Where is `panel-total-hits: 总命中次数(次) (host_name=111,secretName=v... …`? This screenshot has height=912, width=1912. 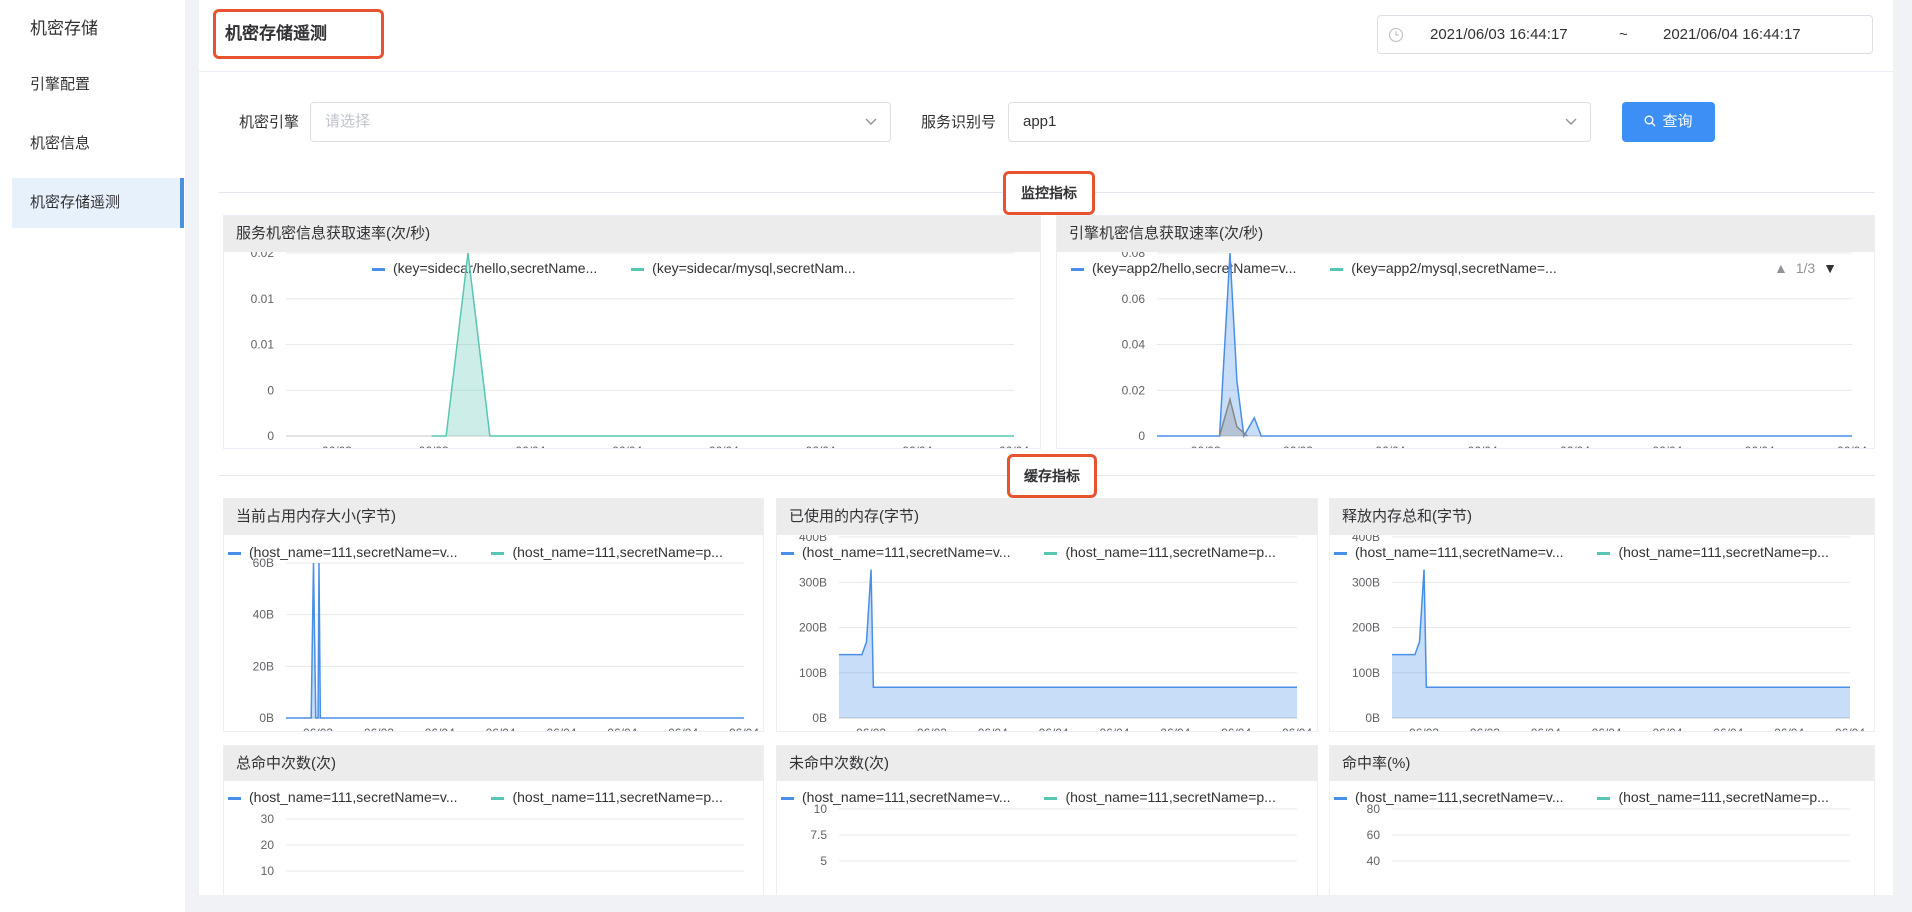 panel-total-hits: 总命中次数(次) (host_name=111,secretName=v... … is located at coordinates (493, 825).